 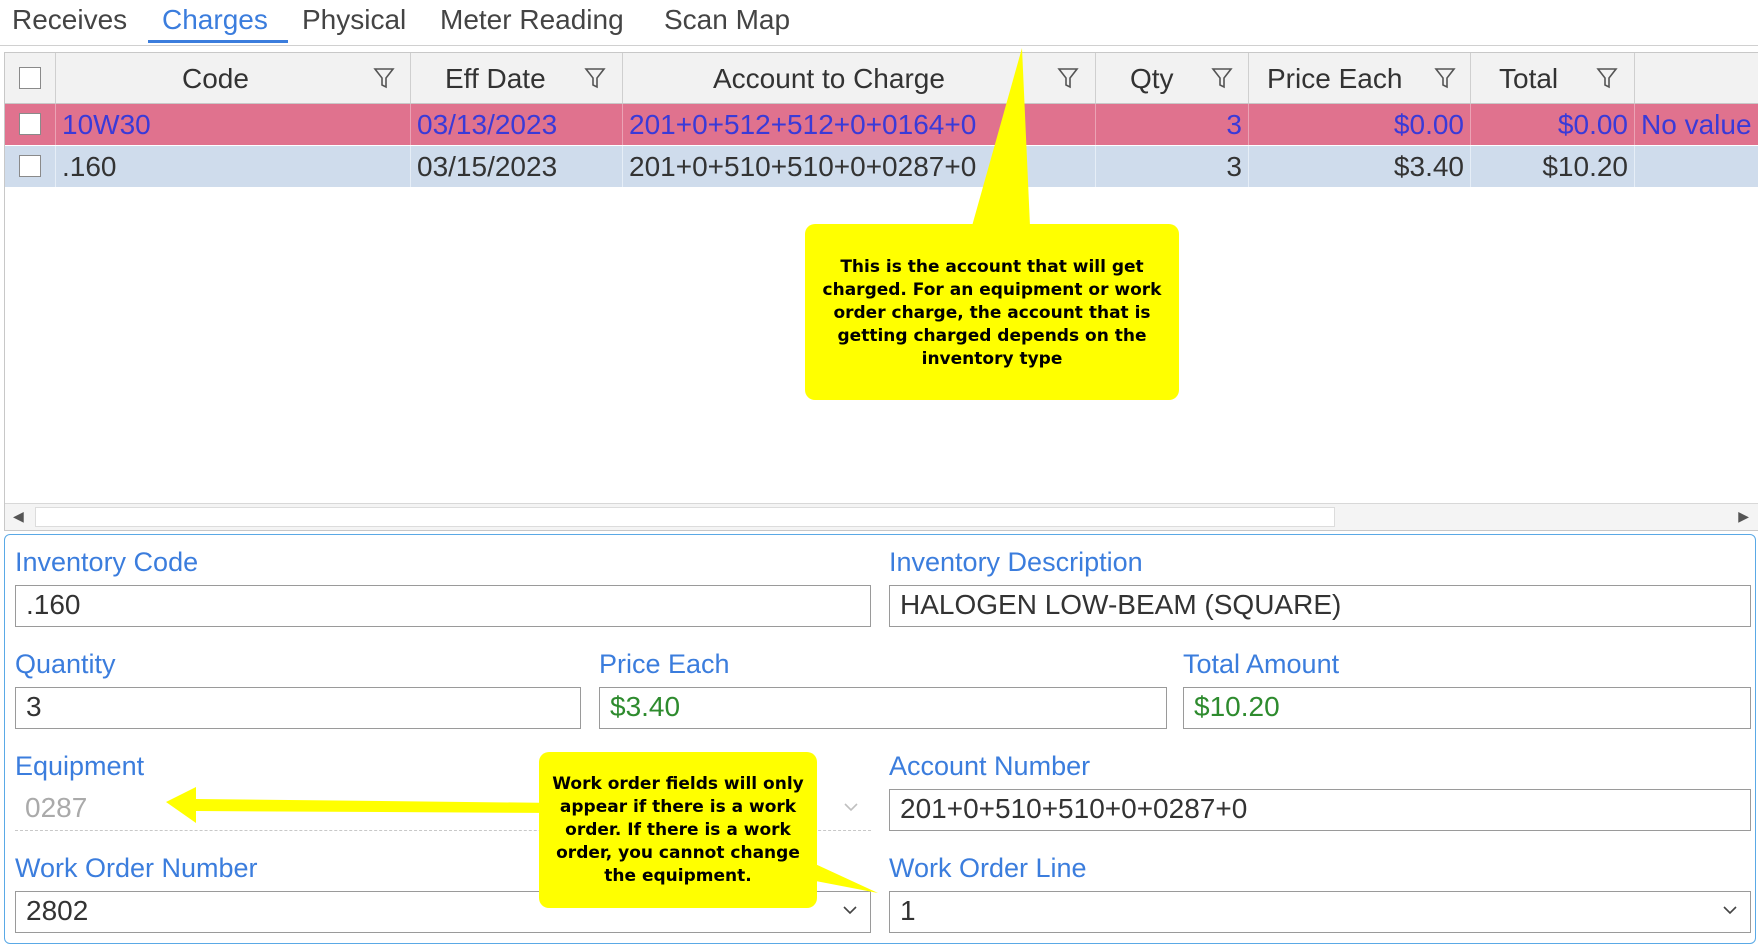 What do you see at coordinates (664, 664) in the screenshot?
I see `price-each-label: Price Each` at bounding box center [664, 664].